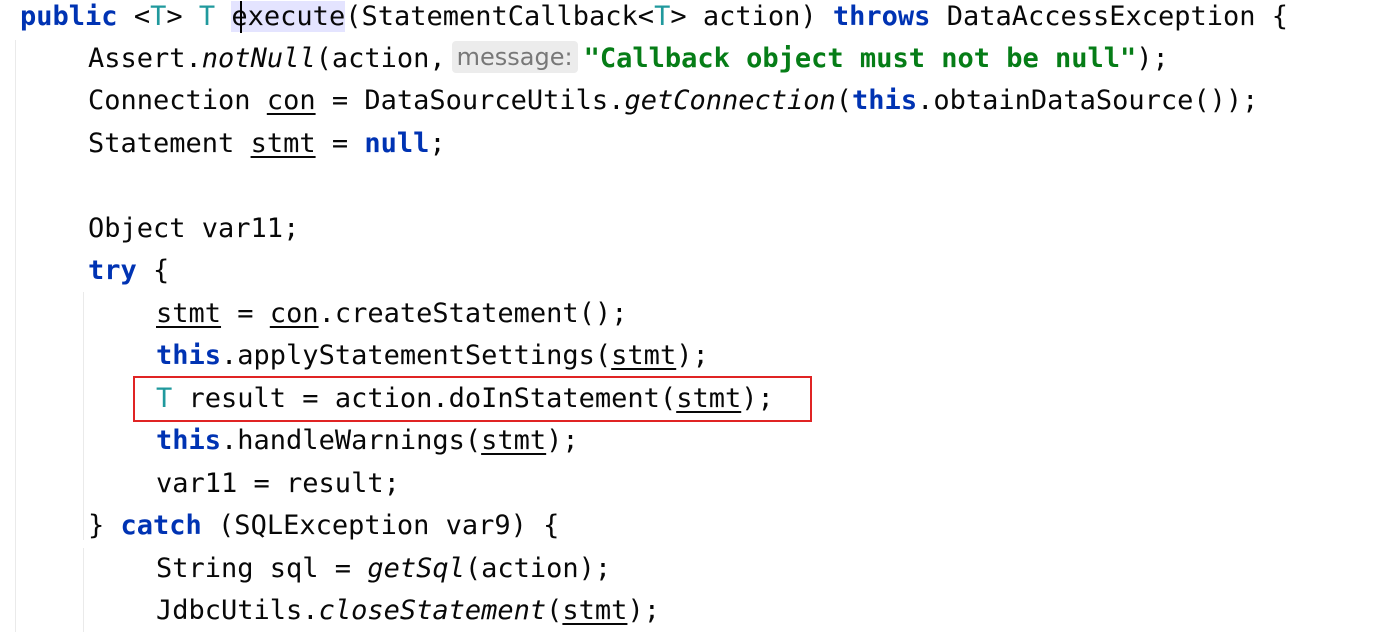 The image size is (1381, 632). I want to click on code-line-statement: Statement stmt = null;, so click(267, 143).